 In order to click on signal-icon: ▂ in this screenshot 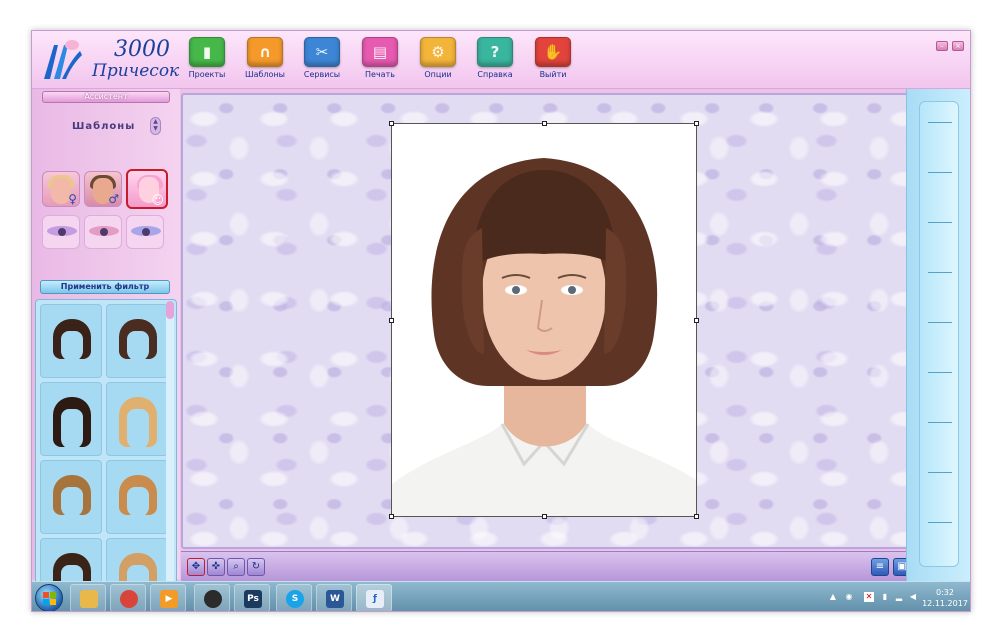, I will do `click(899, 597)`.